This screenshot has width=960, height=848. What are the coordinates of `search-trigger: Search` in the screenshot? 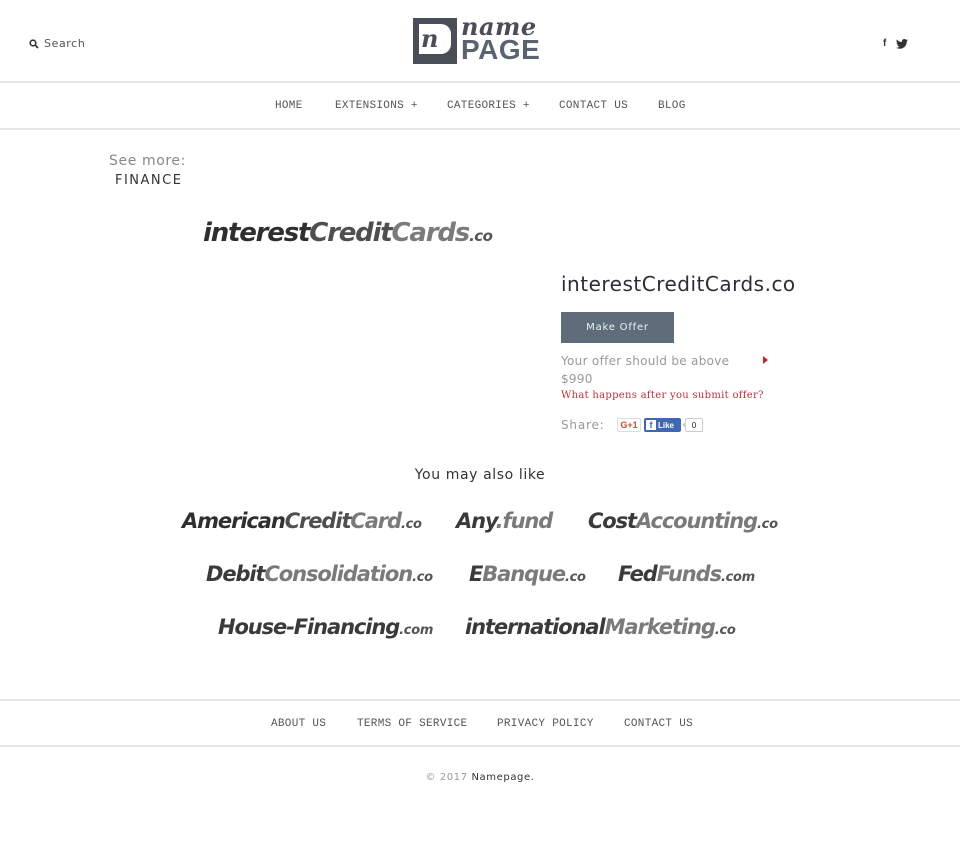 It's located at (57, 43).